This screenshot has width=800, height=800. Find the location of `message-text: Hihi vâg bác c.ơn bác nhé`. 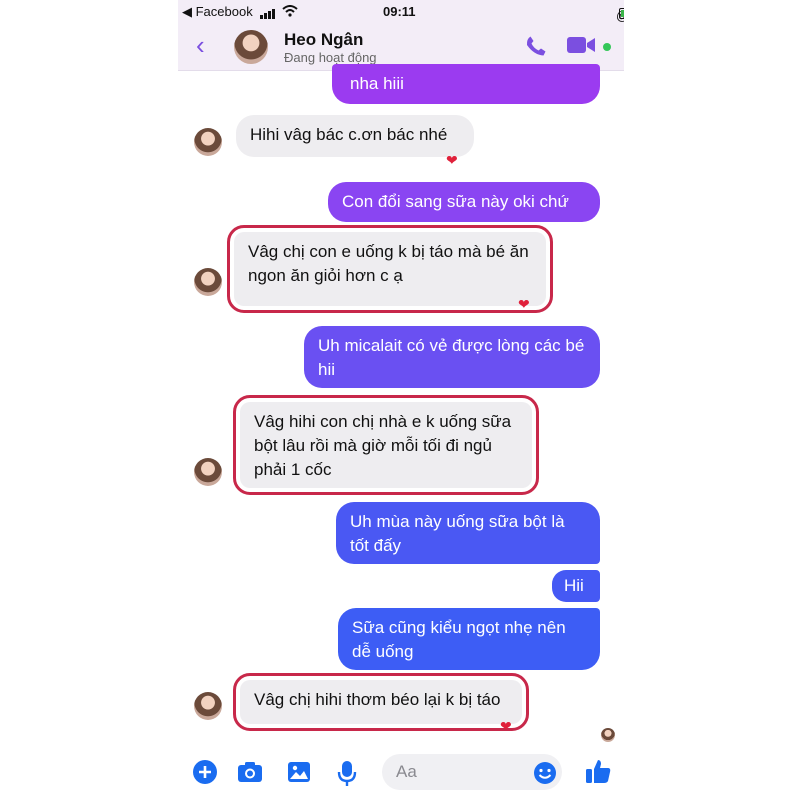

message-text: Hihi vâg bác c.ơn bác nhé is located at coordinates (349, 134).